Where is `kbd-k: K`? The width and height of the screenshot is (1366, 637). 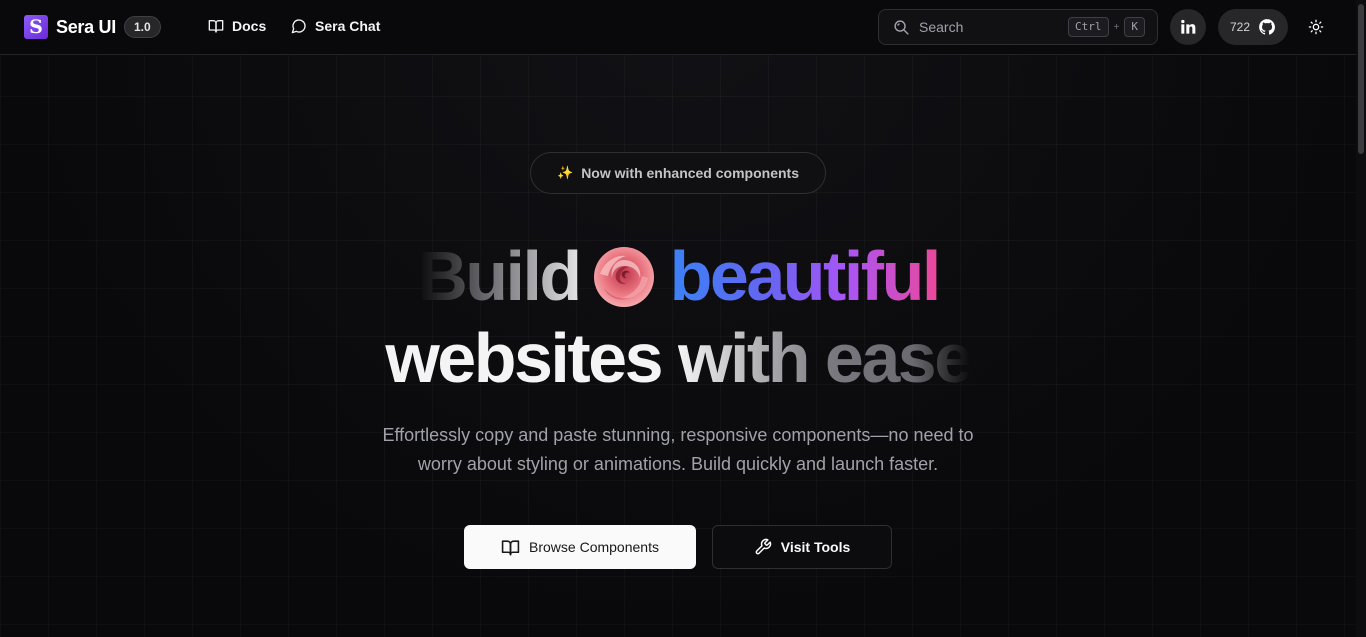
kbd-k: K is located at coordinates (1134, 27).